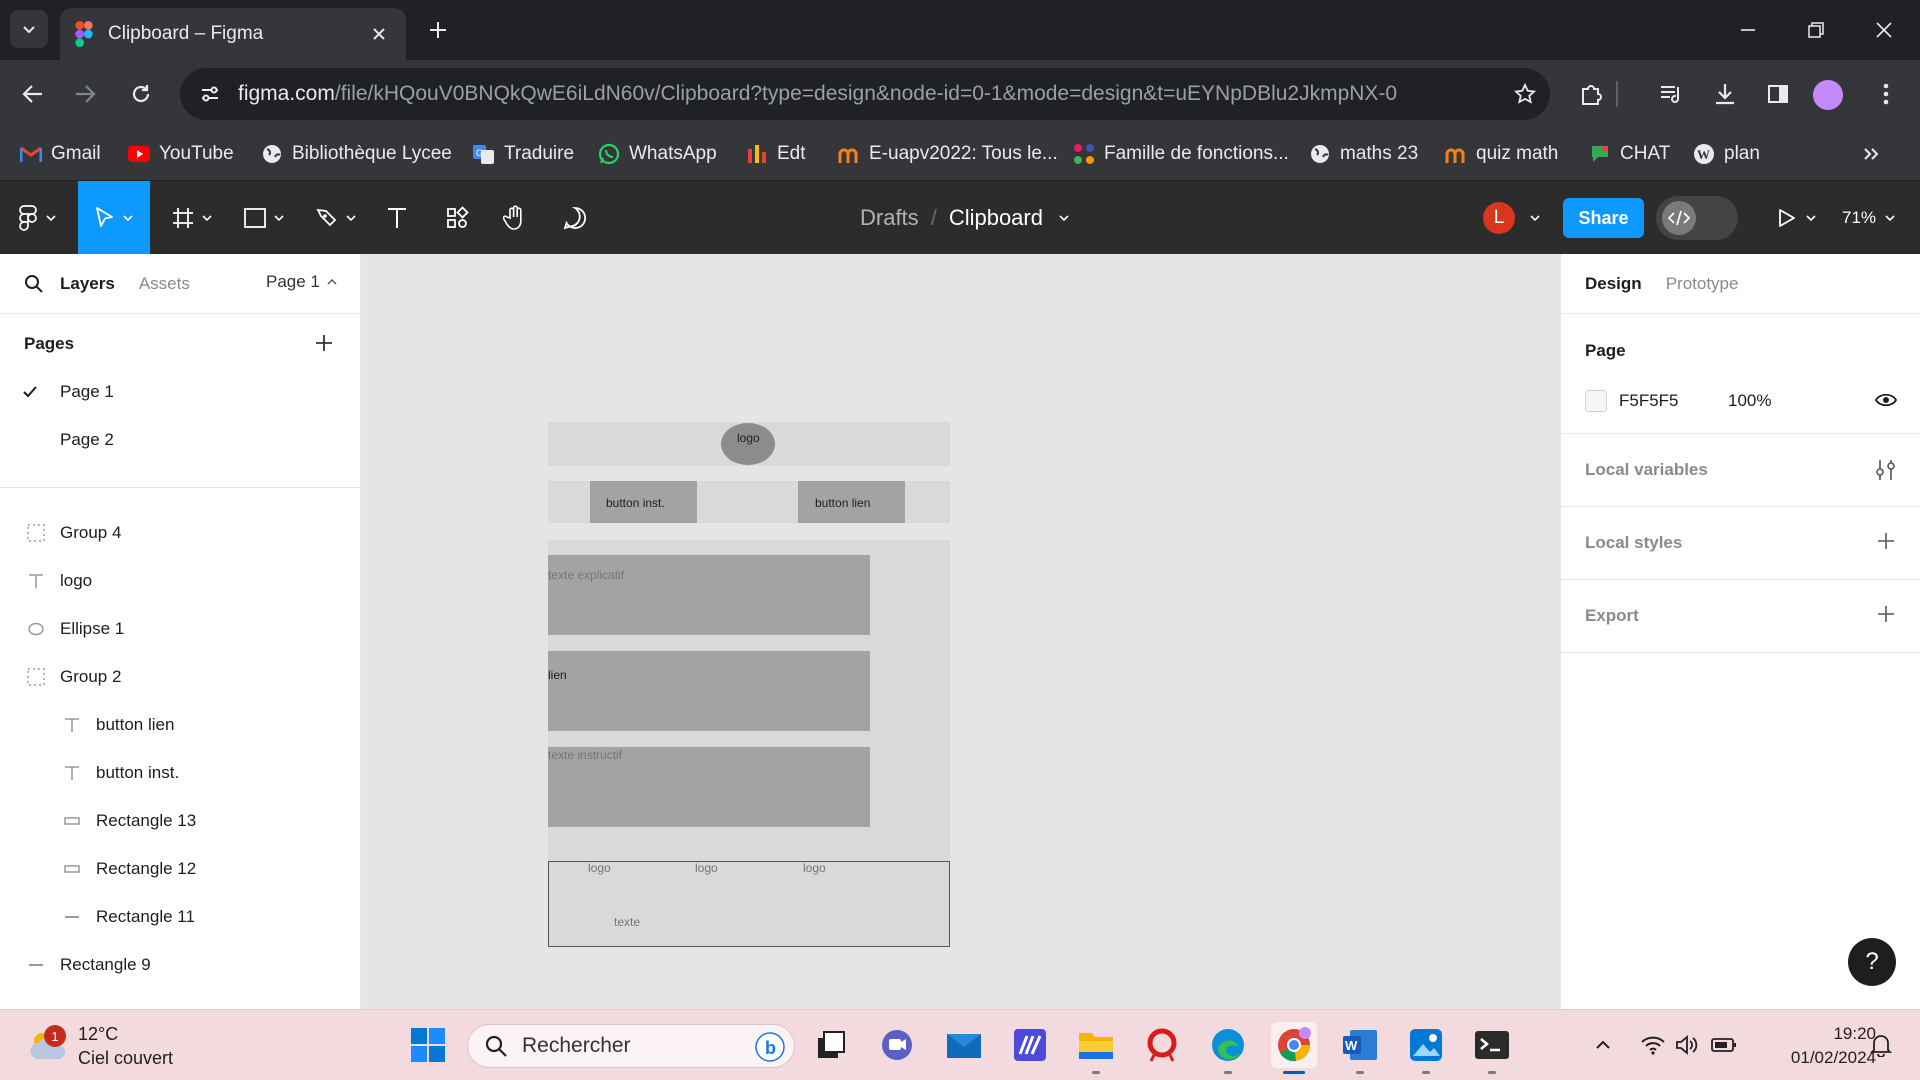  I want to click on extensions-button, so click(1591, 94).